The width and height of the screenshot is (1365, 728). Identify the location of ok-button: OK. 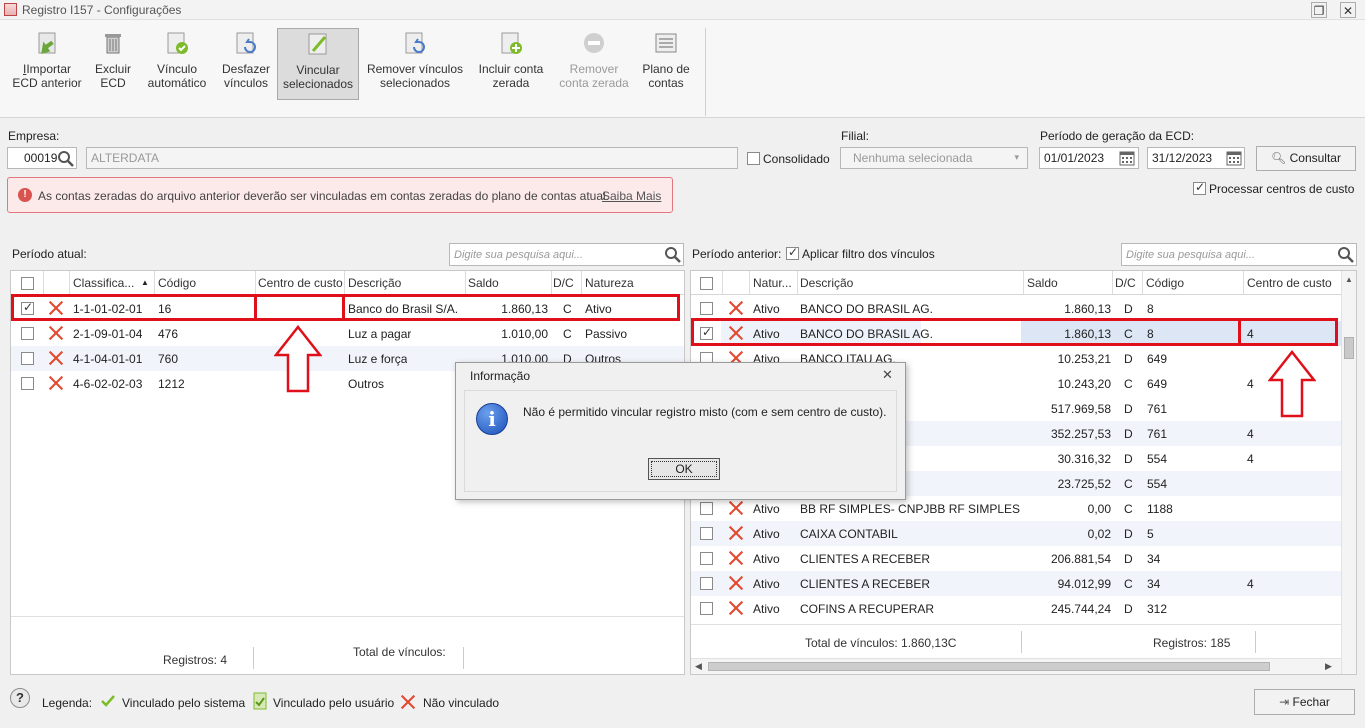
(684, 469).